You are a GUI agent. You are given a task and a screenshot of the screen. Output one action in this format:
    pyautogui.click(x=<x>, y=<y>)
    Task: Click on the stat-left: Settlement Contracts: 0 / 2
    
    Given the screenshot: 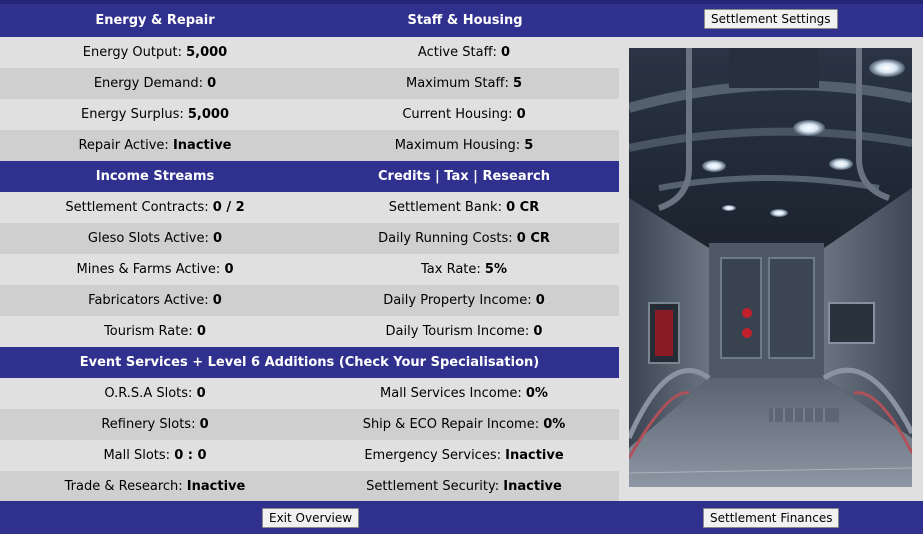 What is the action you would take?
    pyautogui.click(x=155, y=207)
    